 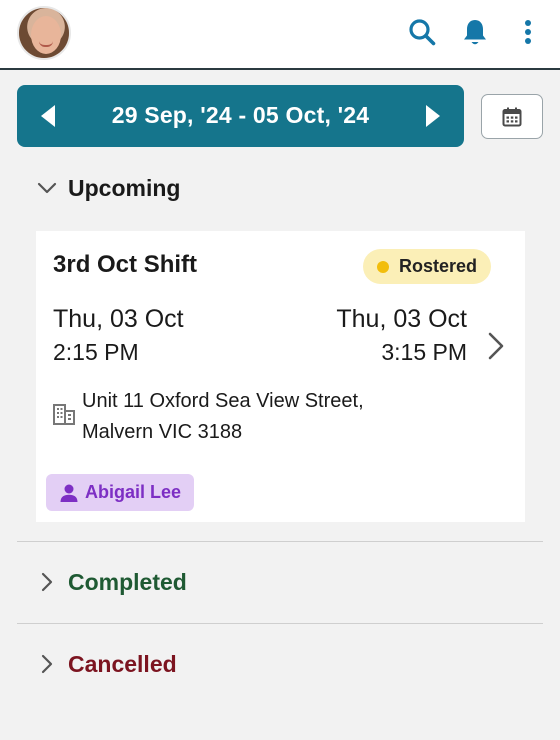 I want to click on next-week-button, so click(x=433, y=116).